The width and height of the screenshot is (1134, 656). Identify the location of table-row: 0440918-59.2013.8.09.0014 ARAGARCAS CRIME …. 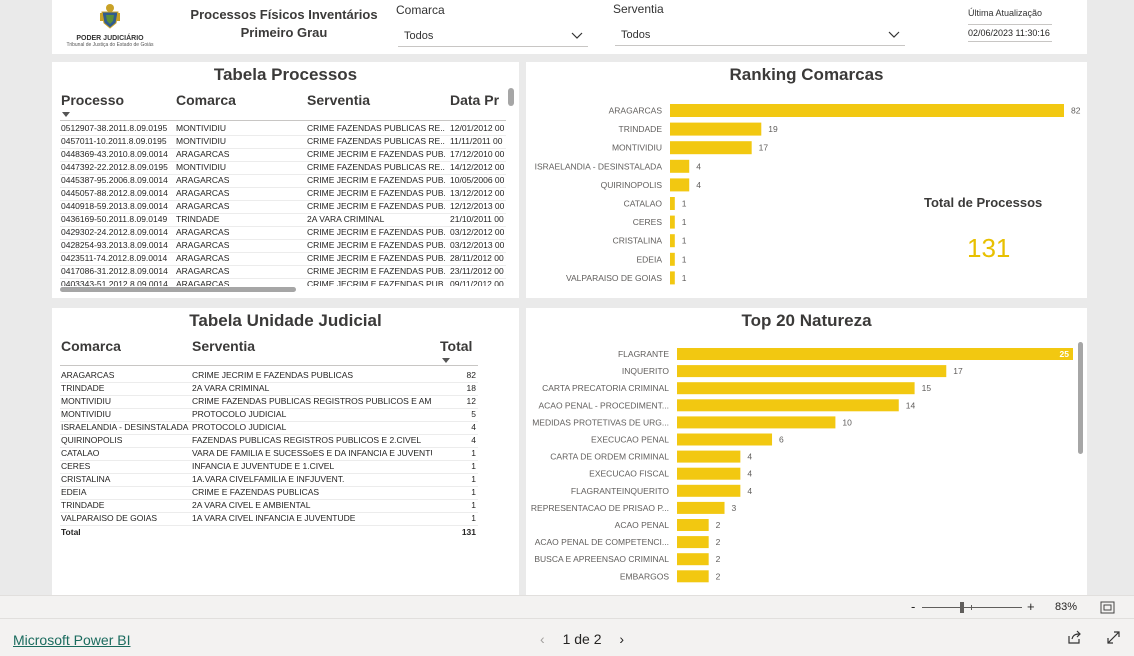
(283, 207).